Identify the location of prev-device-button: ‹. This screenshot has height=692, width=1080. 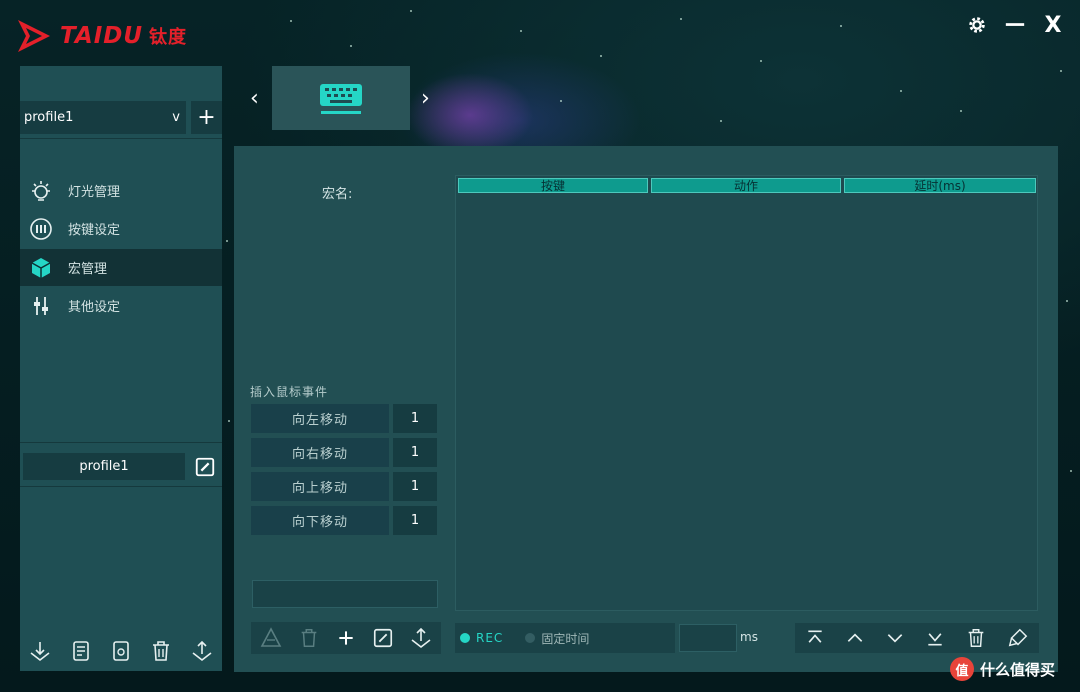
(254, 98).